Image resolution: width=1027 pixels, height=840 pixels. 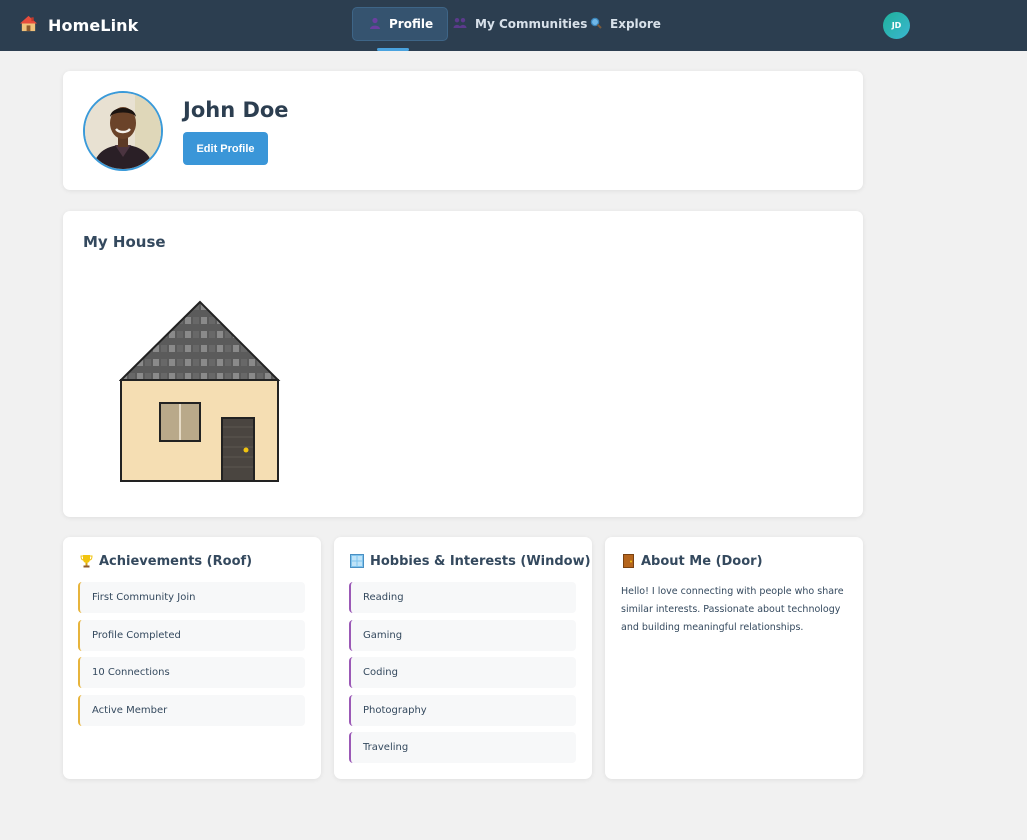 I want to click on hobby-item: Coding, so click(x=462, y=672).